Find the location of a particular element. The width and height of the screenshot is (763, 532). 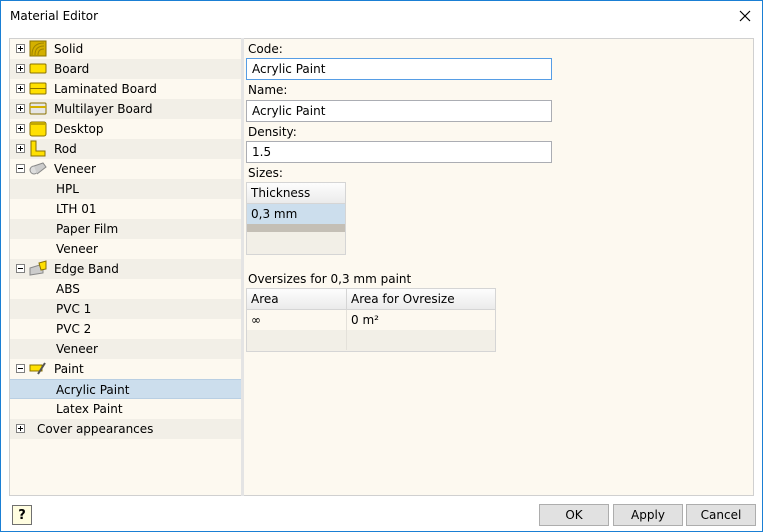

desktop-icon is located at coordinates (38, 128).